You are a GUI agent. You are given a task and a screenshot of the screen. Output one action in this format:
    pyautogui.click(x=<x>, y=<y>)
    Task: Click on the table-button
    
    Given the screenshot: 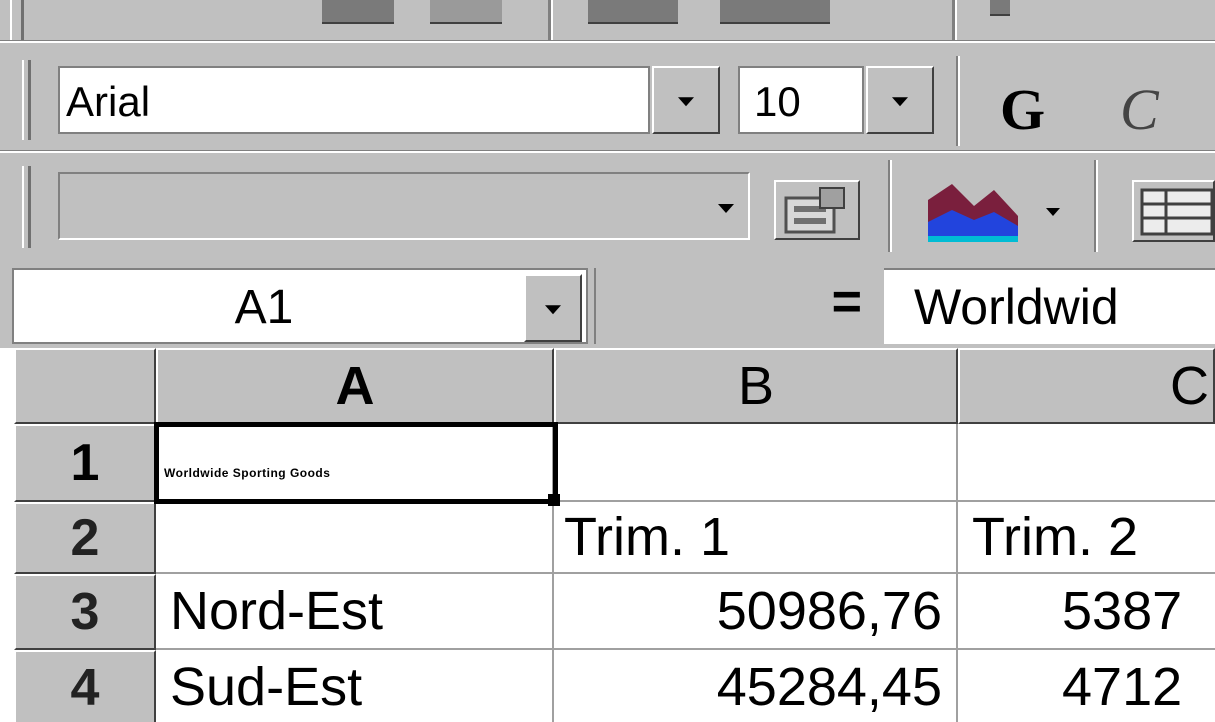 What is the action you would take?
    pyautogui.click(x=1173, y=211)
    